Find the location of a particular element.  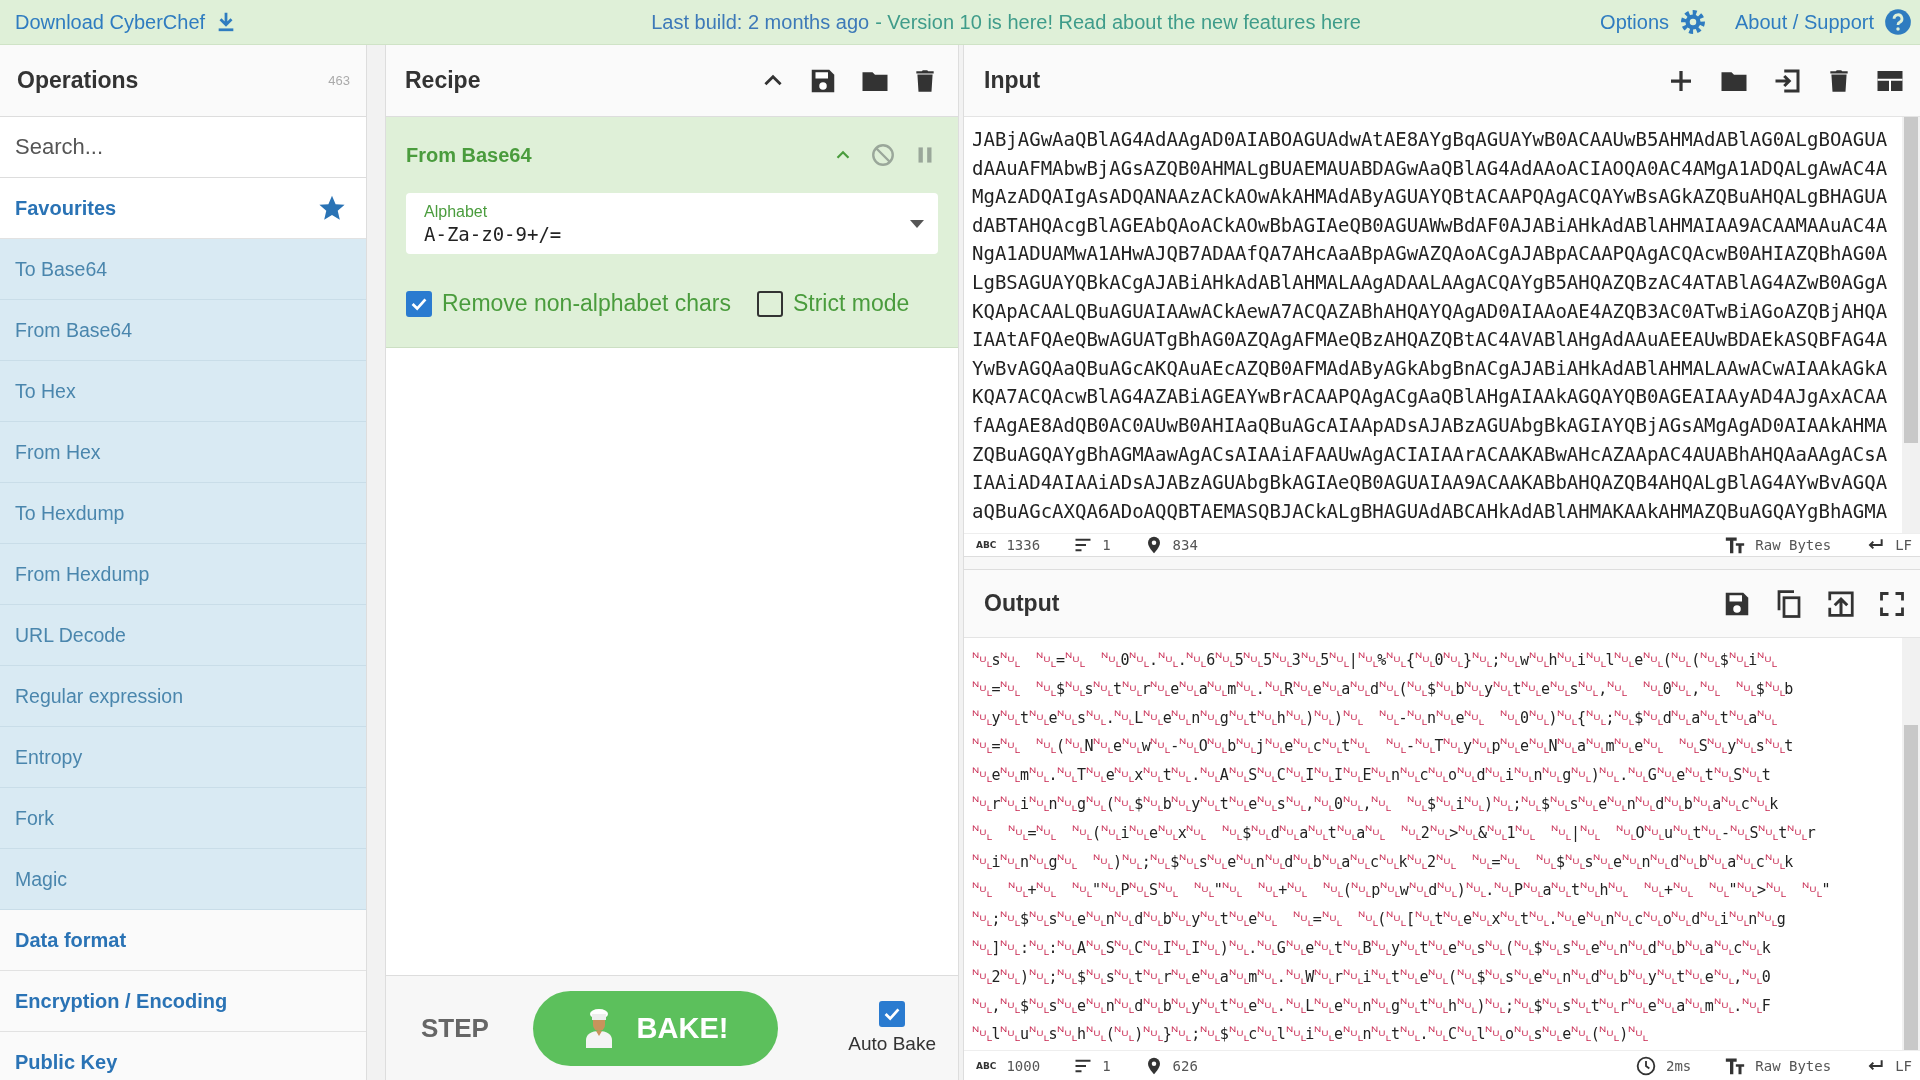

operation-item: Fork is located at coordinates (183, 818).